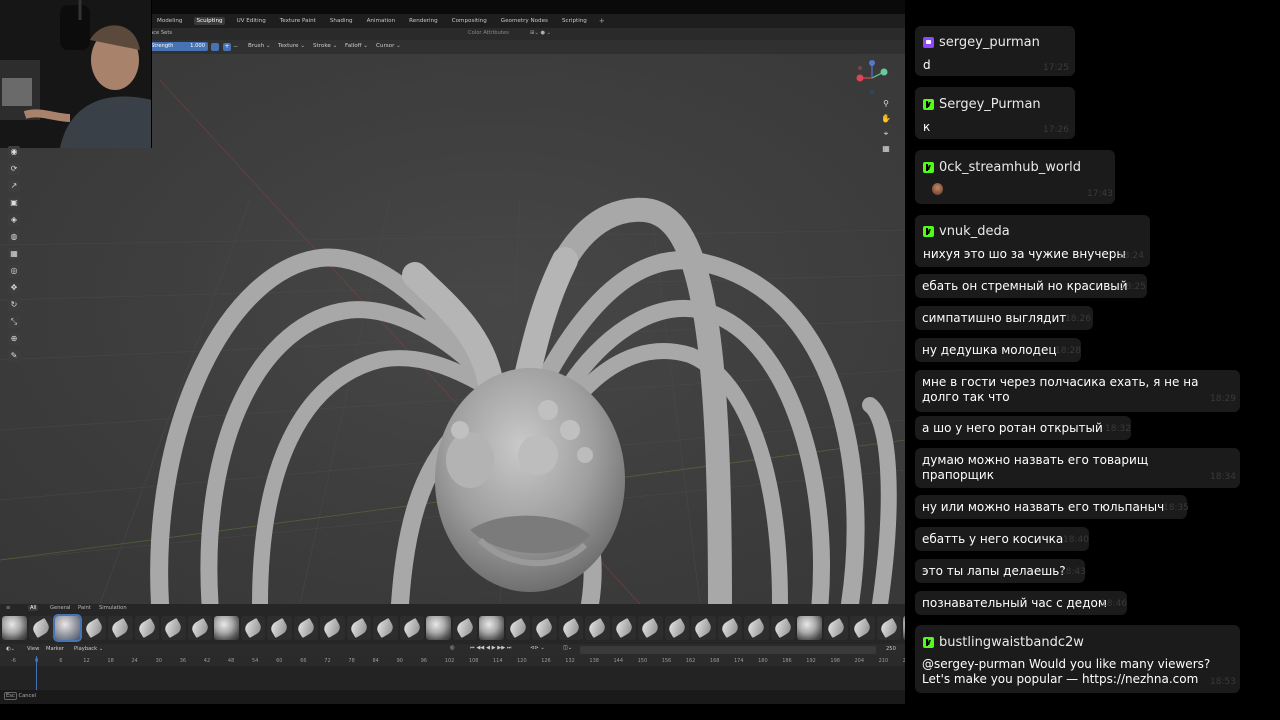 The height and width of the screenshot is (720, 1280). Describe the element at coordinates (990, 104) in the screenshot. I see `chat-username: Sergey_Purman` at that location.